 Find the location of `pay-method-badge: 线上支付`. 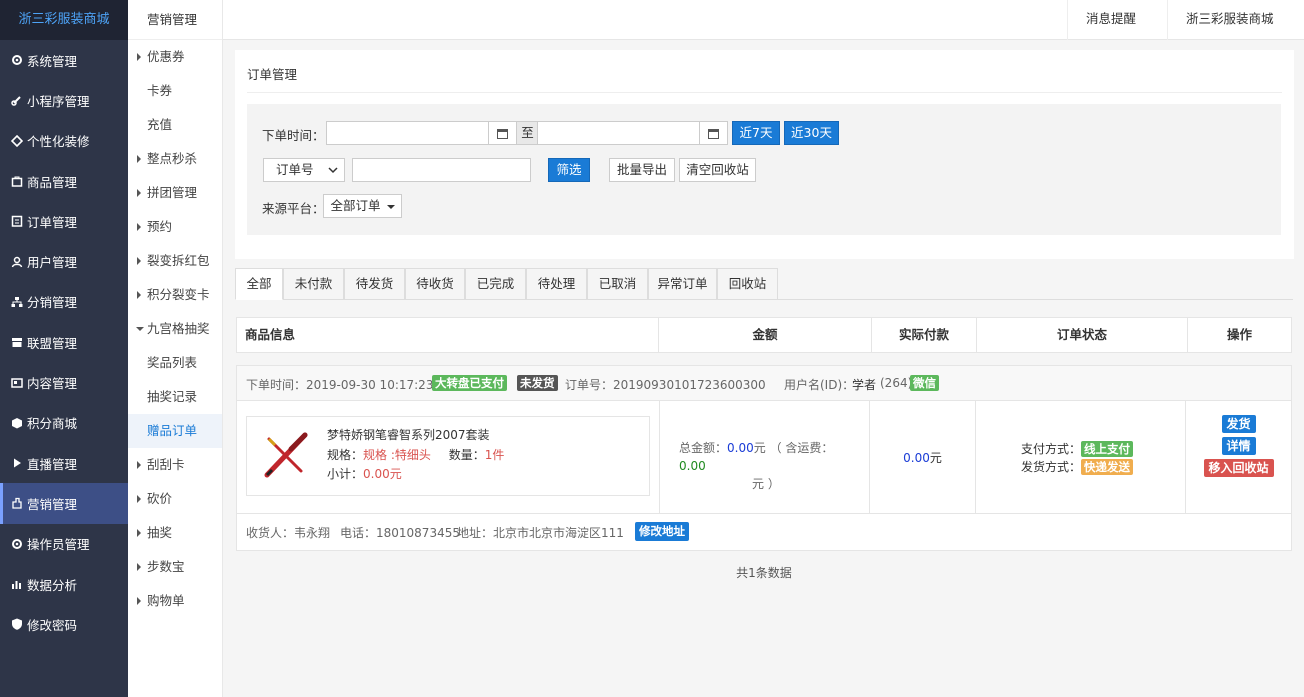

pay-method-badge: 线上支付 is located at coordinates (1107, 449).